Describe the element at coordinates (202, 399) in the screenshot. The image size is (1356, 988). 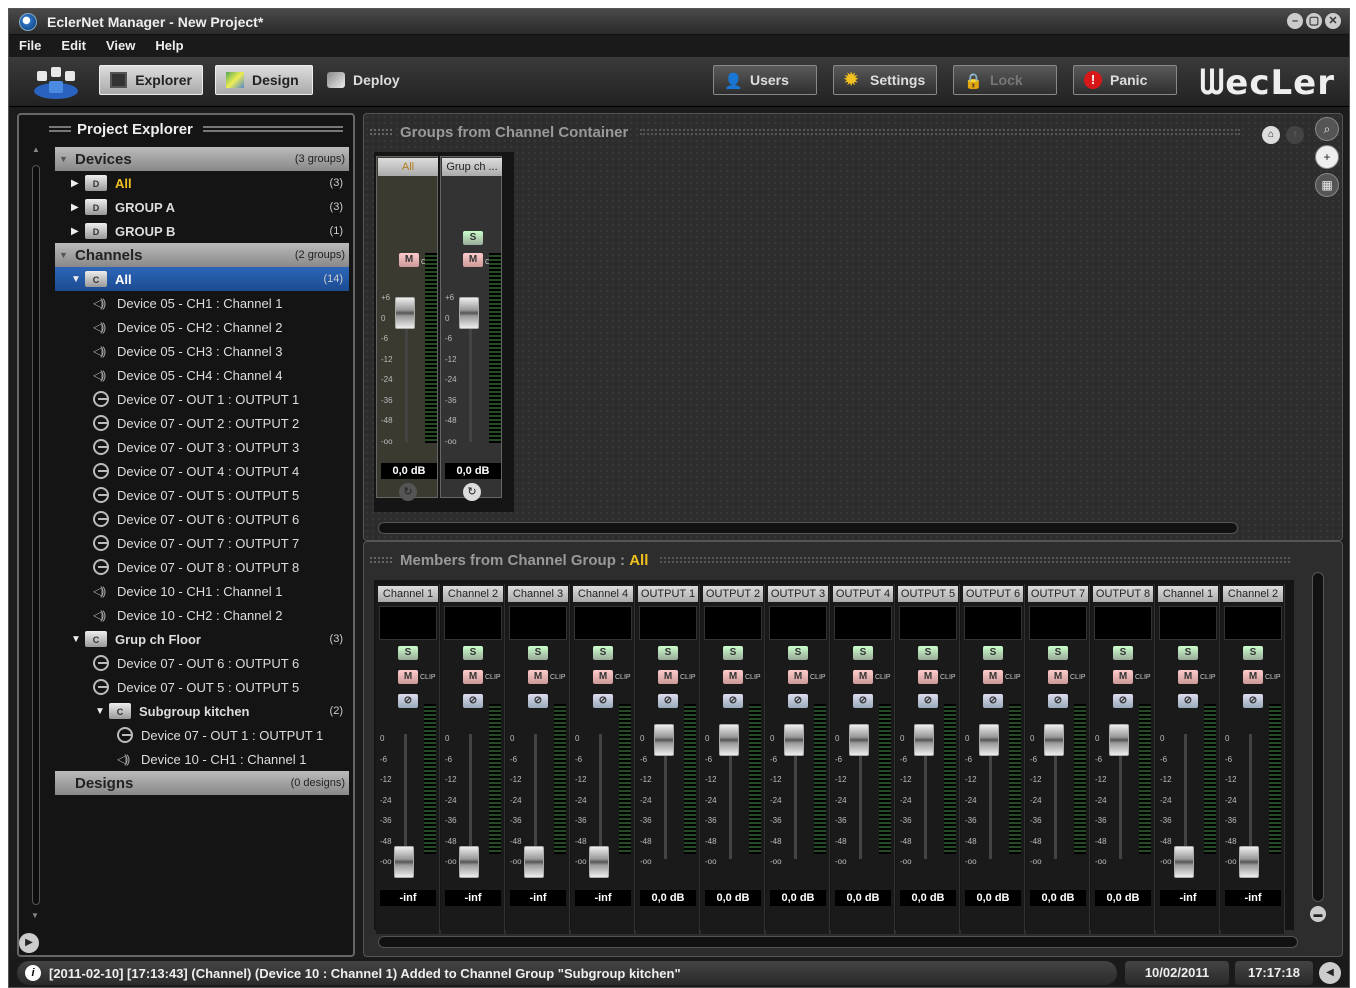
I see `channel-list-item: Device 07 - OUT 1 : OUTPUT 1` at that location.